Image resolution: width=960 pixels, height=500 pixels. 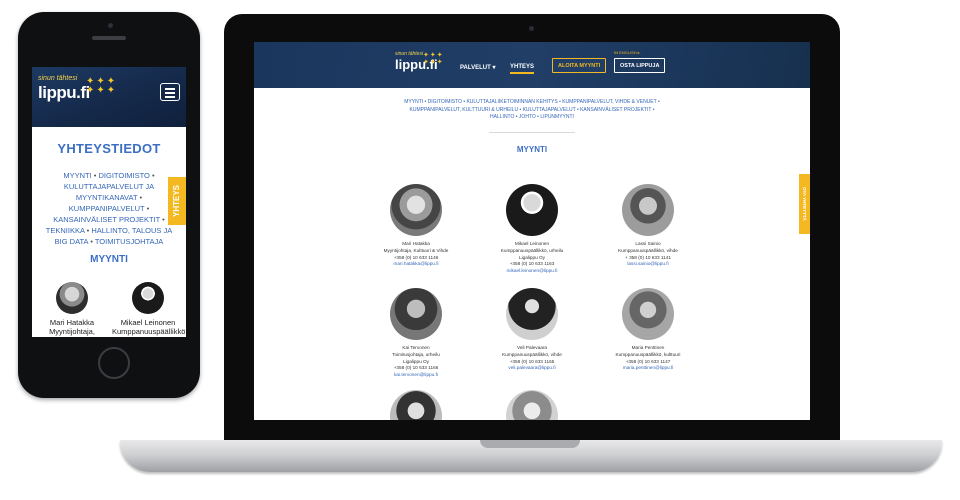 What do you see at coordinates (532, 271) in the screenshot?
I see `person-email: mikael.leinonen@lippu.fi` at bounding box center [532, 271].